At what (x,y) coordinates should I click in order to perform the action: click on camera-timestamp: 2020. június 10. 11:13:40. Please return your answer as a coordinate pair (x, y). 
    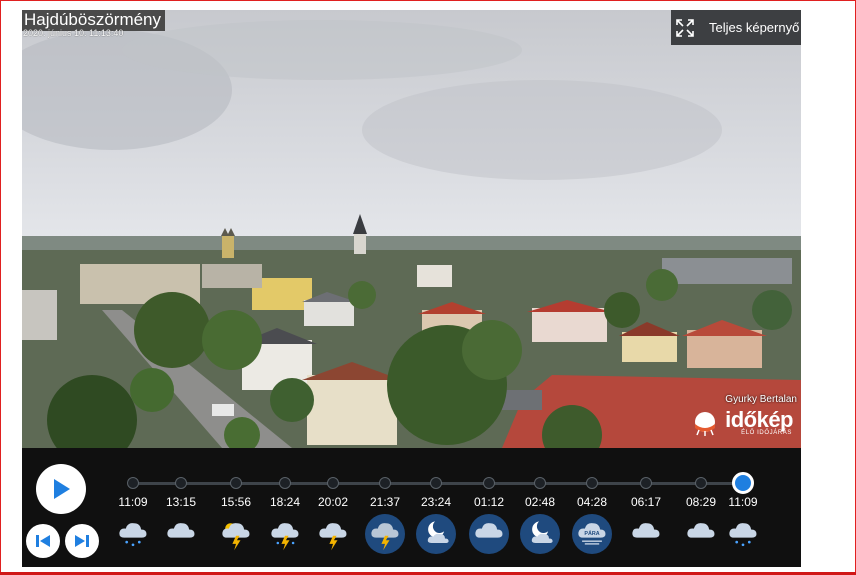
    Looking at the image, I should click on (73, 33).